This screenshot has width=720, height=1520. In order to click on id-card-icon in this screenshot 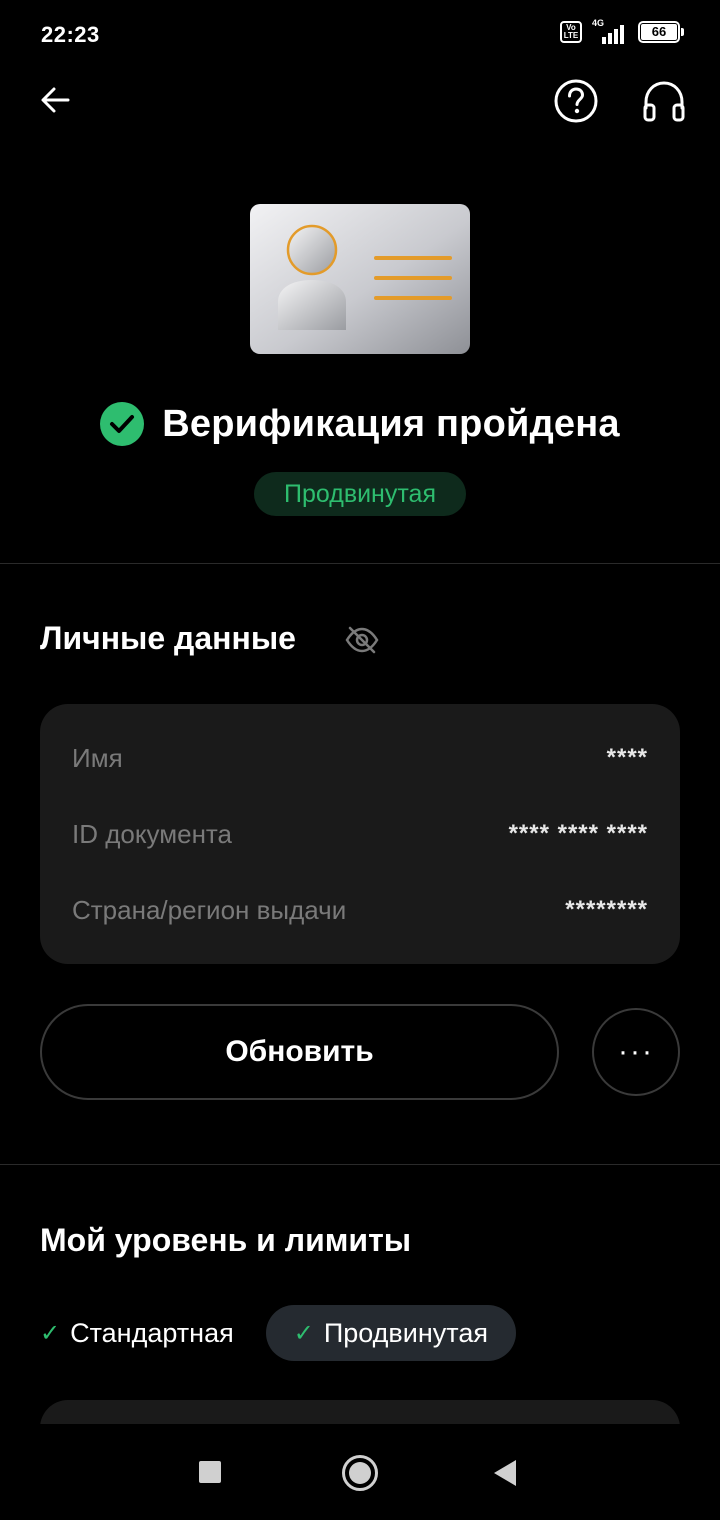, I will do `click(360, 279)`.